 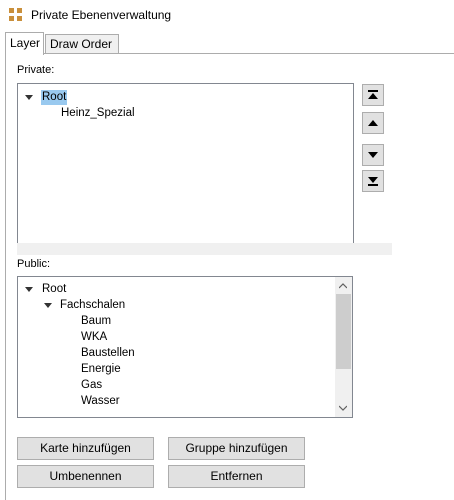 I want to click on tree-node-fachschalen: Fachschalen, so click(x=92, y=305).